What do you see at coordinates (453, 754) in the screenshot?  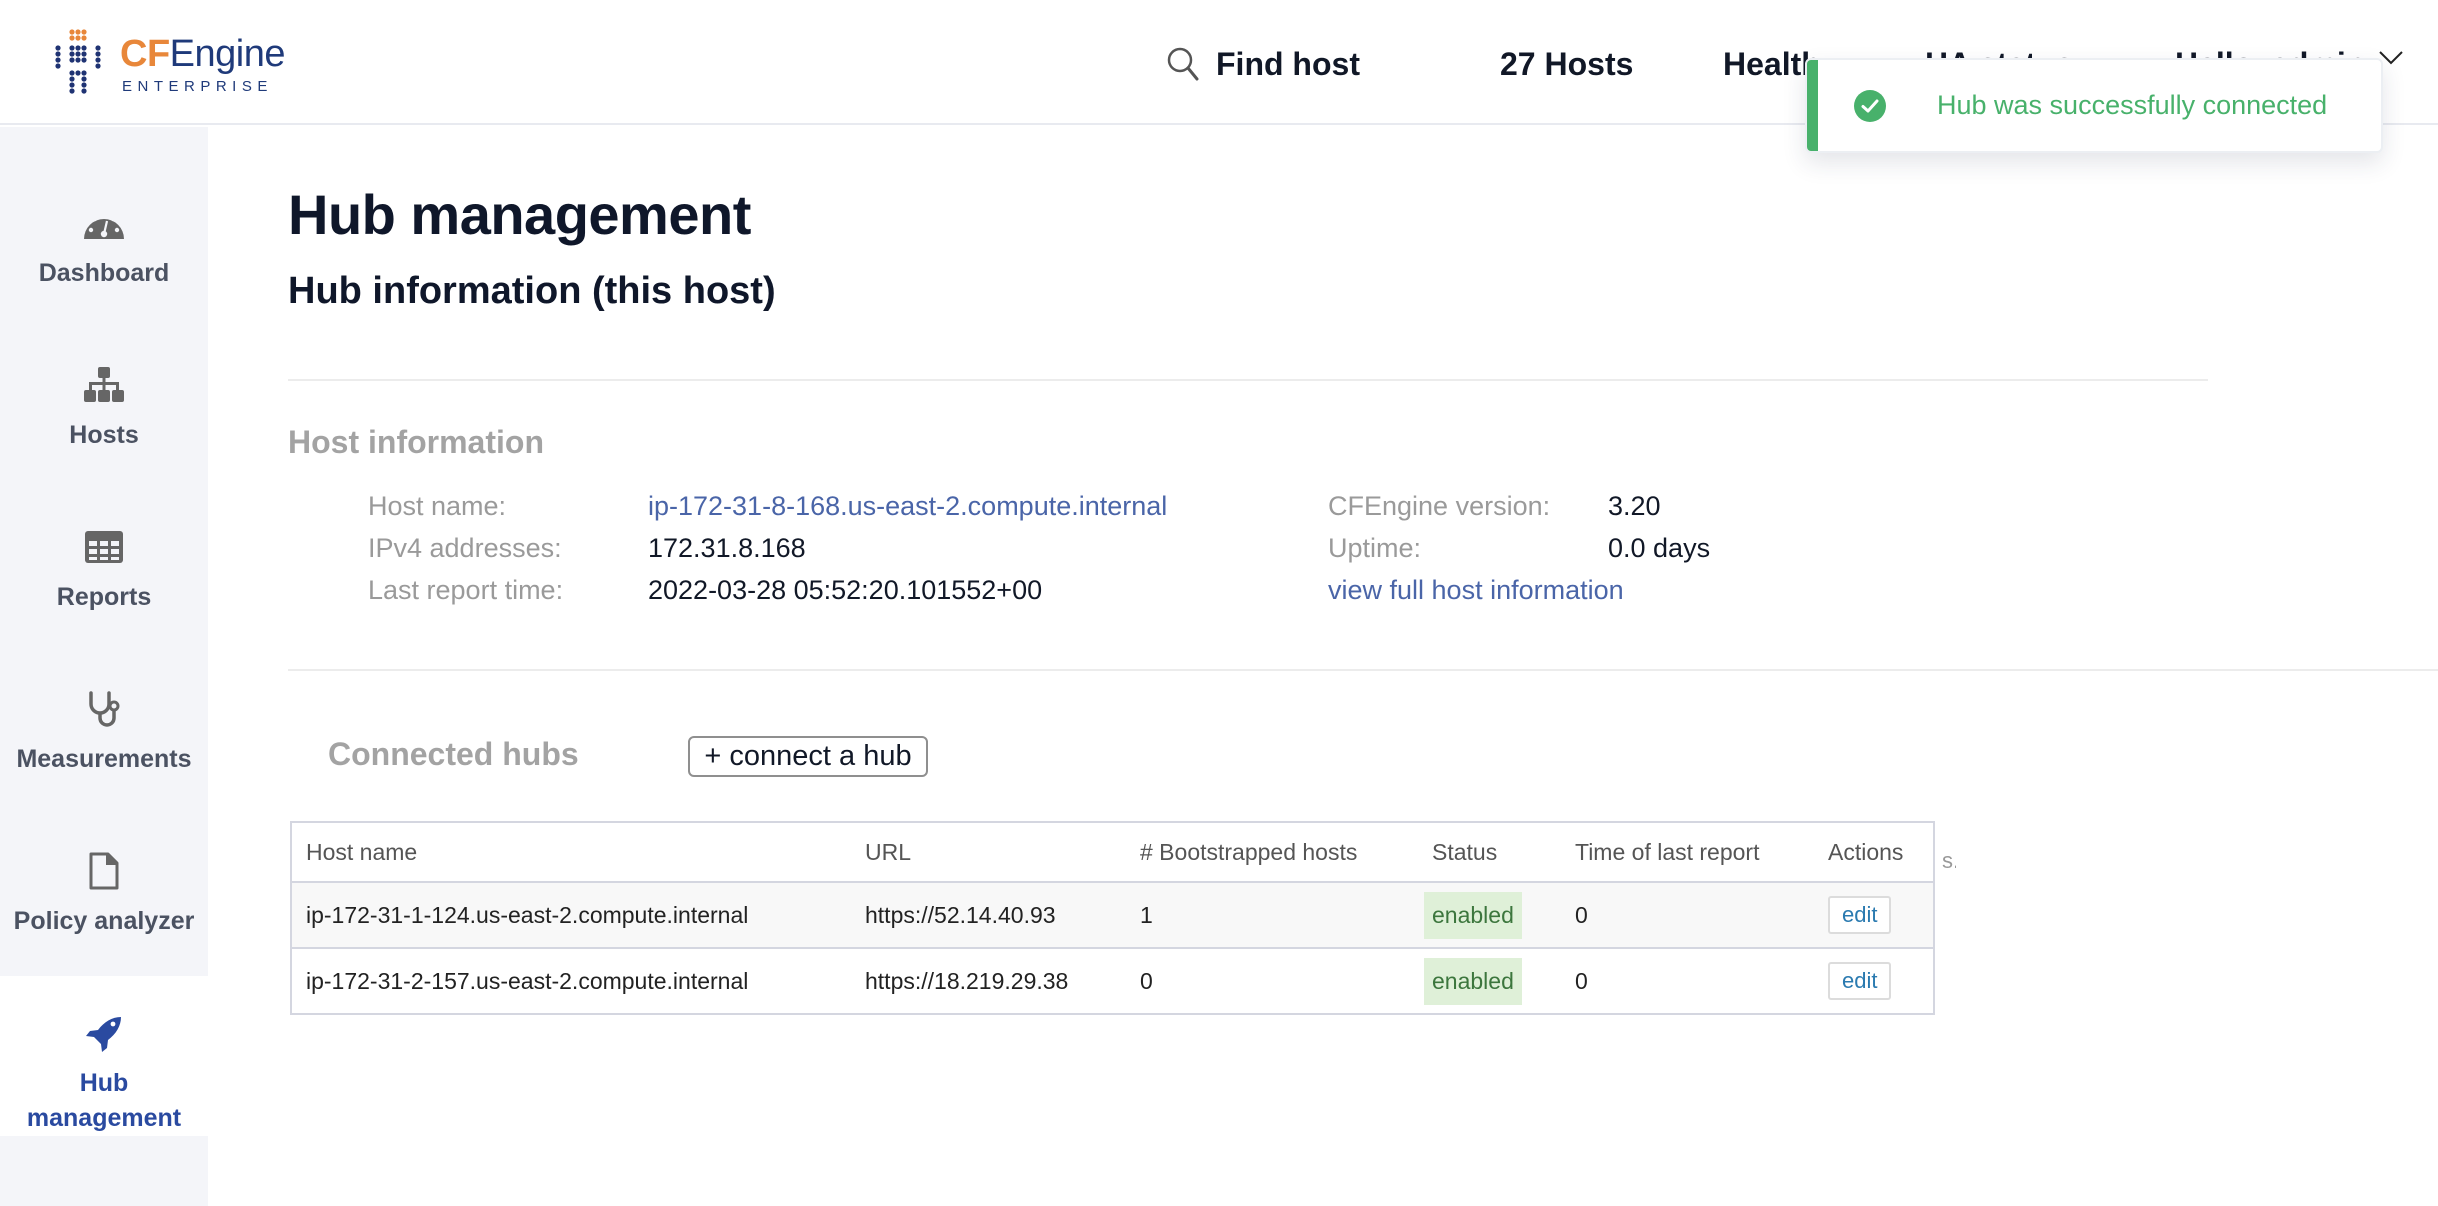 I see `connected-hubs-heading: Connected hubs` at bounding box center [453, 754].